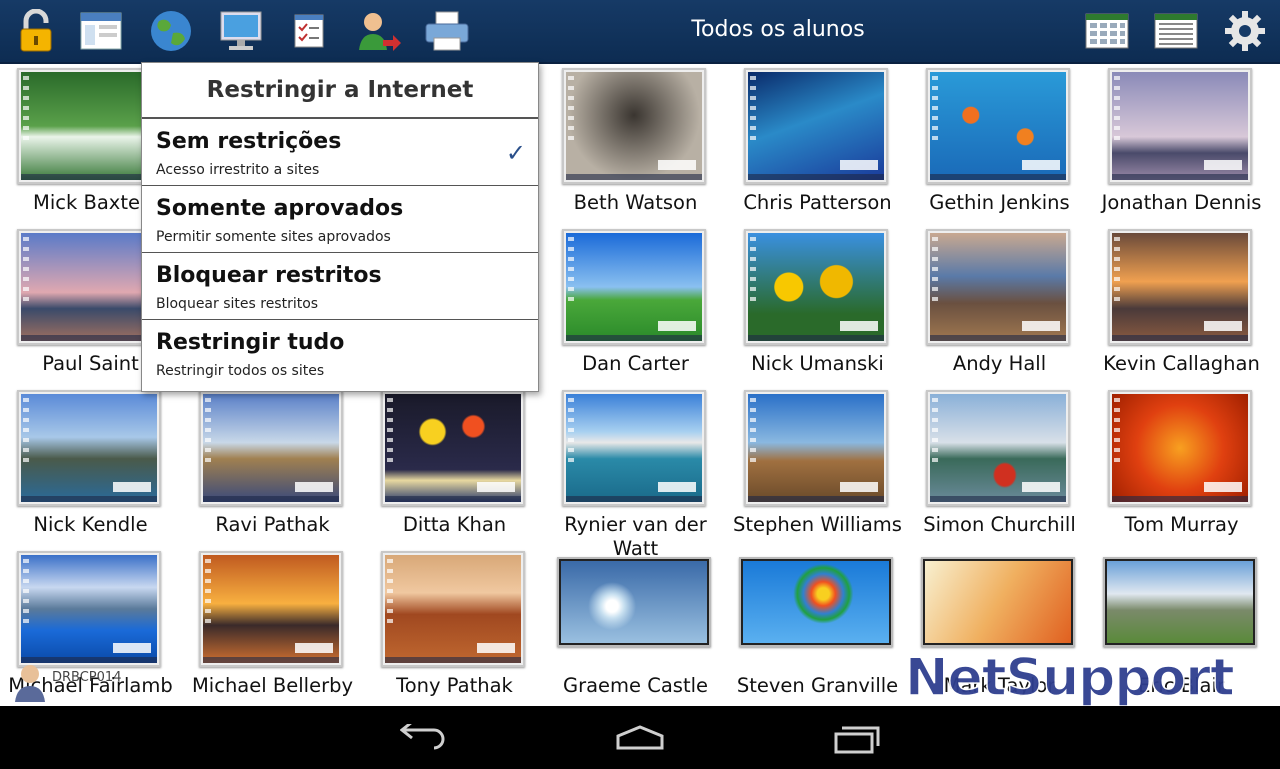 Image resolution: width=1280 pixels, height=769 pixels. I want to click on student-tile: Jonathan Dennis, so click(1181, 144).